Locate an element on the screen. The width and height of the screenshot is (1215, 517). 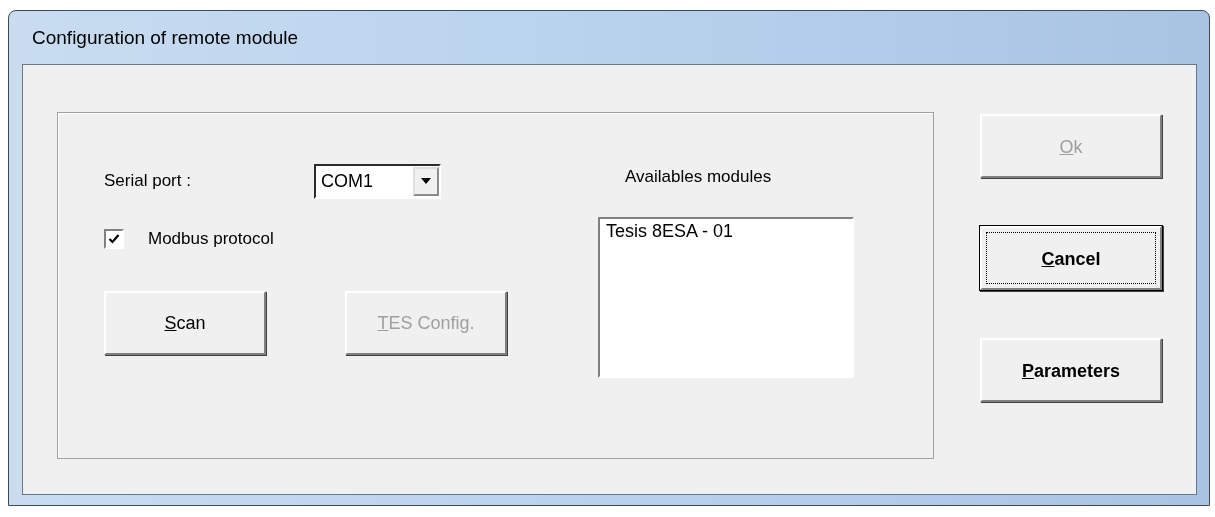
cancel-button: Cancel is located at coordinates (1071, 258).